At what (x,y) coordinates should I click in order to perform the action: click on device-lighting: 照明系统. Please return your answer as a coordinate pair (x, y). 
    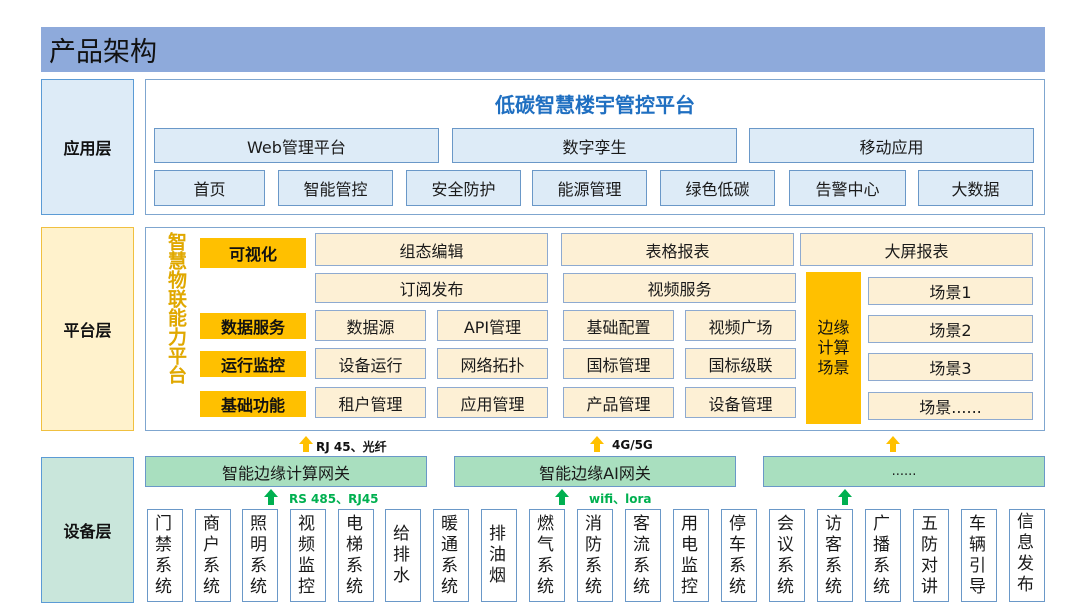
    Looking at the image, I should click on (260, 555).